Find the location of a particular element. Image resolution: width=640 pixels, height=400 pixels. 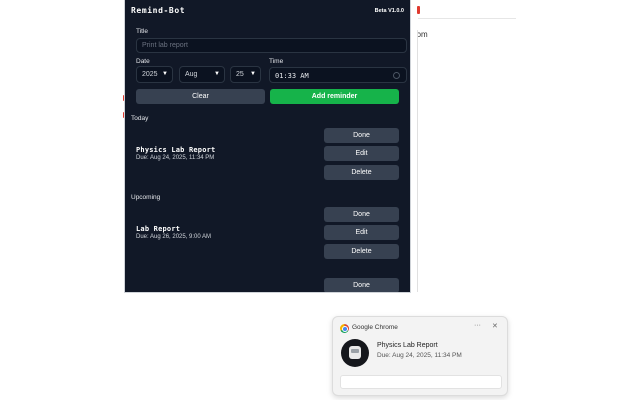

reminder-title: Lab Report is located at coordinates (158, 229).